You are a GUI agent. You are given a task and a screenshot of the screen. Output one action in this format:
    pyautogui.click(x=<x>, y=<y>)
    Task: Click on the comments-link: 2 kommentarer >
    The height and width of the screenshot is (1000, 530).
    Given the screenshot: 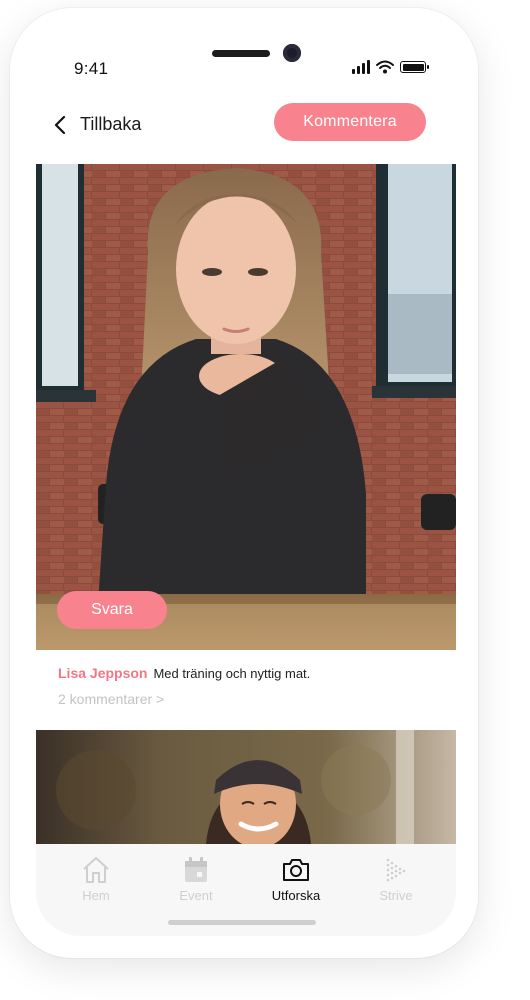 What is the action you would take?
    pyautogui.click(x=111, y=699)
    